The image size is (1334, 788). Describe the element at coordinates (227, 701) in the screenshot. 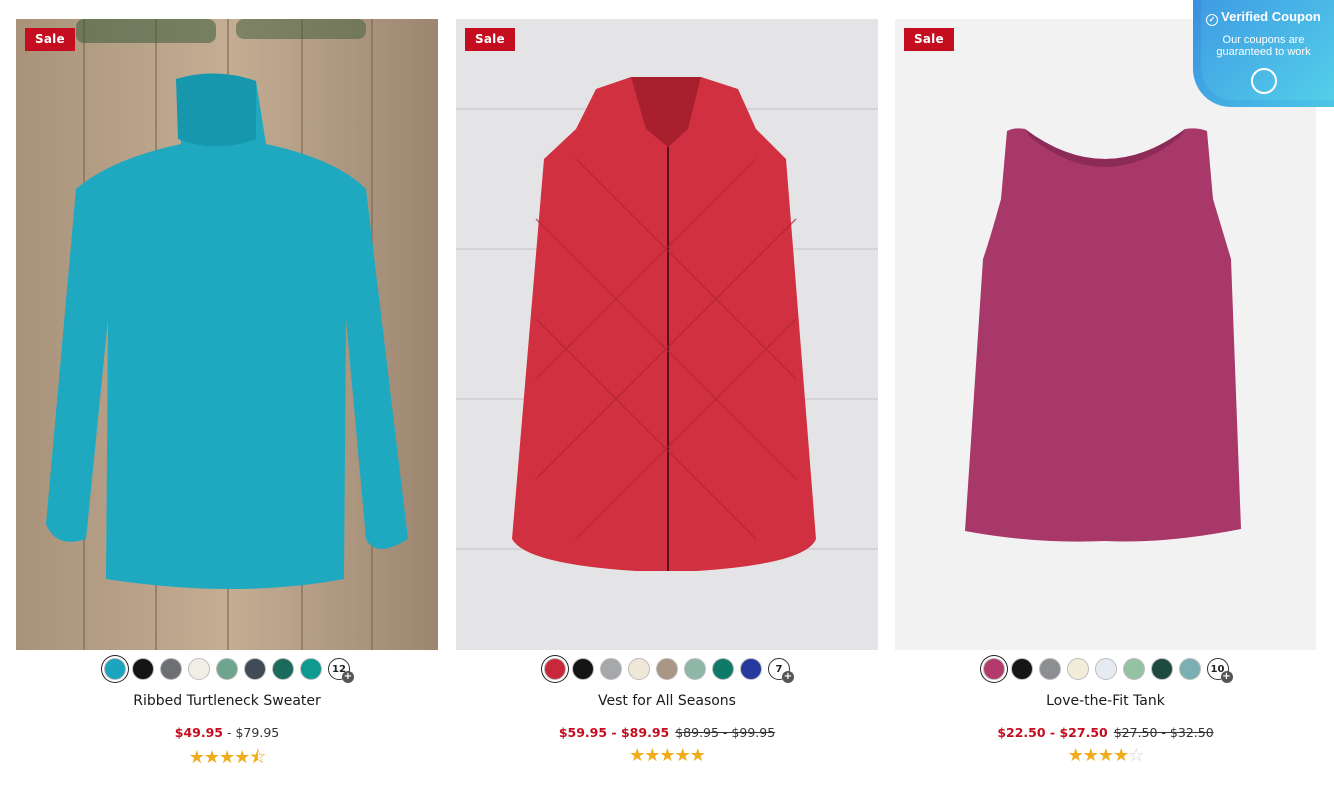

I see `product-name: Ribbed Turtleneck Sweater` at that location.